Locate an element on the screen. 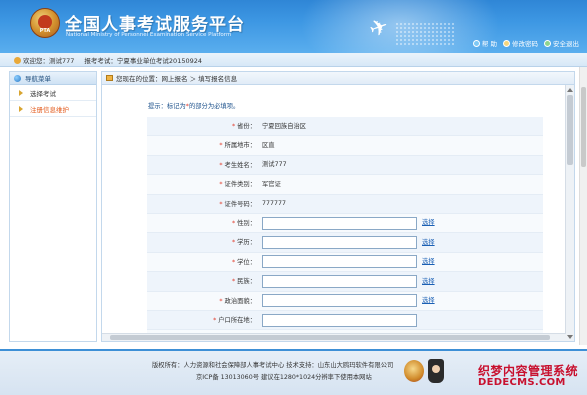 This screenshot has height=395, width=587. help-icon is located at coordinates (476, 43).